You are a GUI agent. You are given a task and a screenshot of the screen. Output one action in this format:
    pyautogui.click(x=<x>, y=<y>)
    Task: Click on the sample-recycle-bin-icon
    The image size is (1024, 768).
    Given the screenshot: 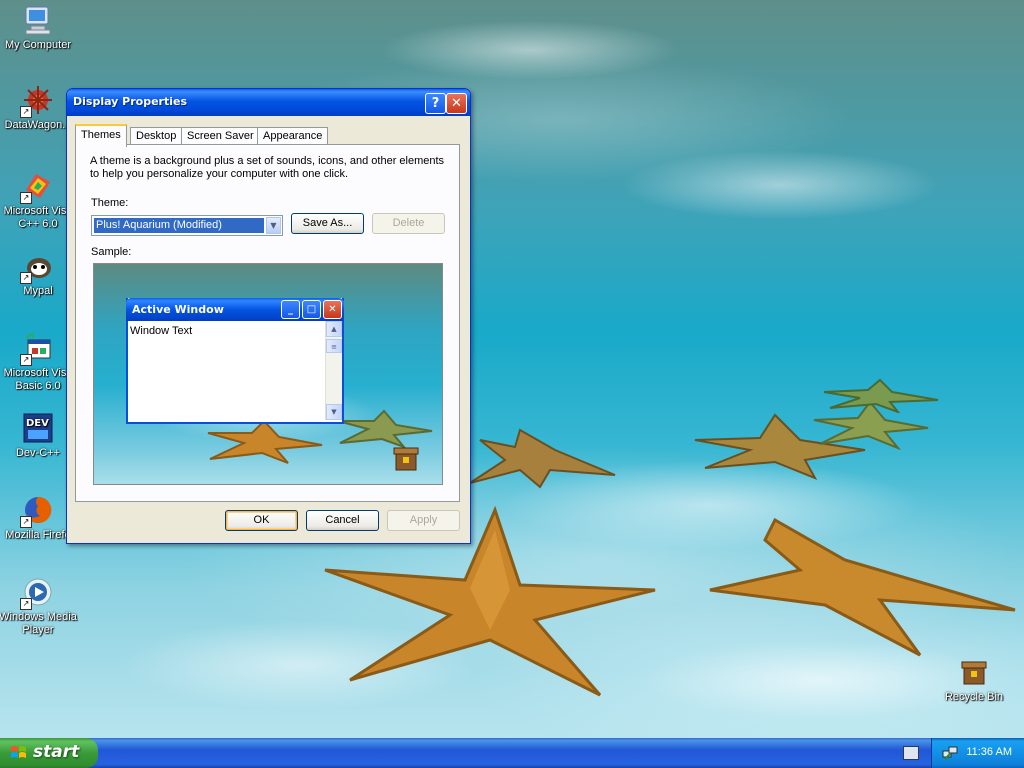 What is the action you would take?
    pyautogui.click(x=406, y=459)
    